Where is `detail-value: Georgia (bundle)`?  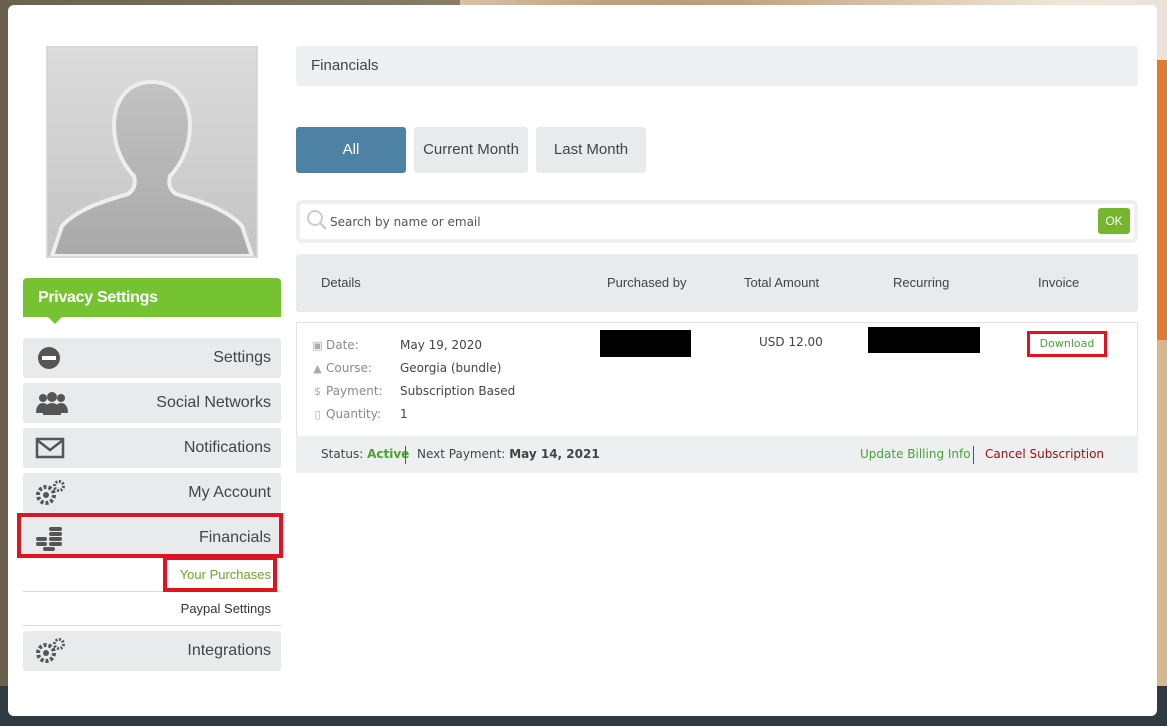
detail-value: Georgia (bundle) is located at coordinates (451, 368).